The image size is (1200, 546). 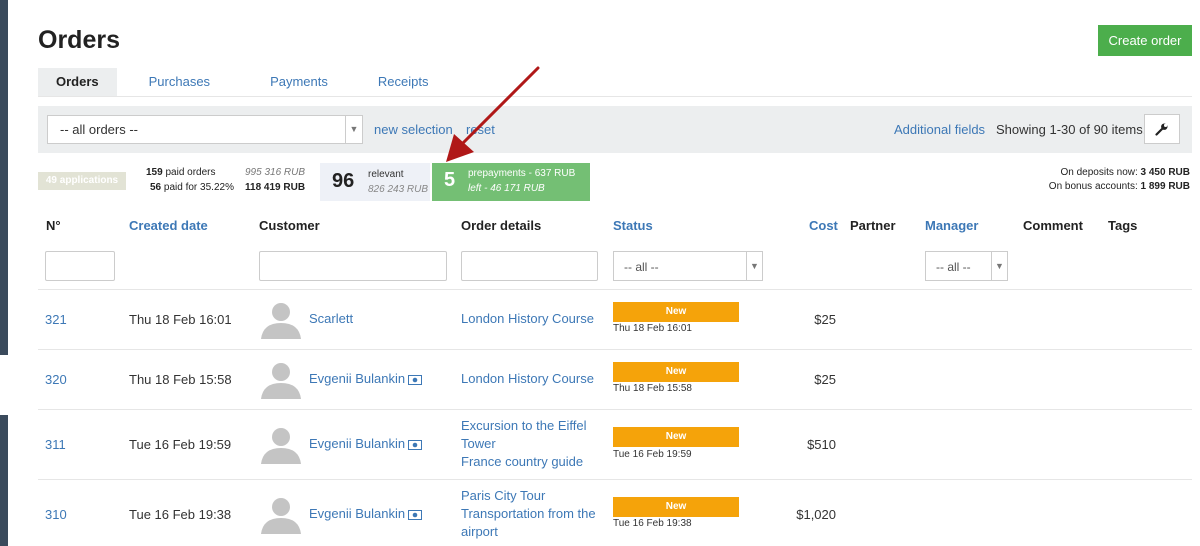 What do you see at coordinates (180, 319) in the screenshot?
I see `order-date: Thu 18 Feb 16:01` at bounding box center [180, 319].